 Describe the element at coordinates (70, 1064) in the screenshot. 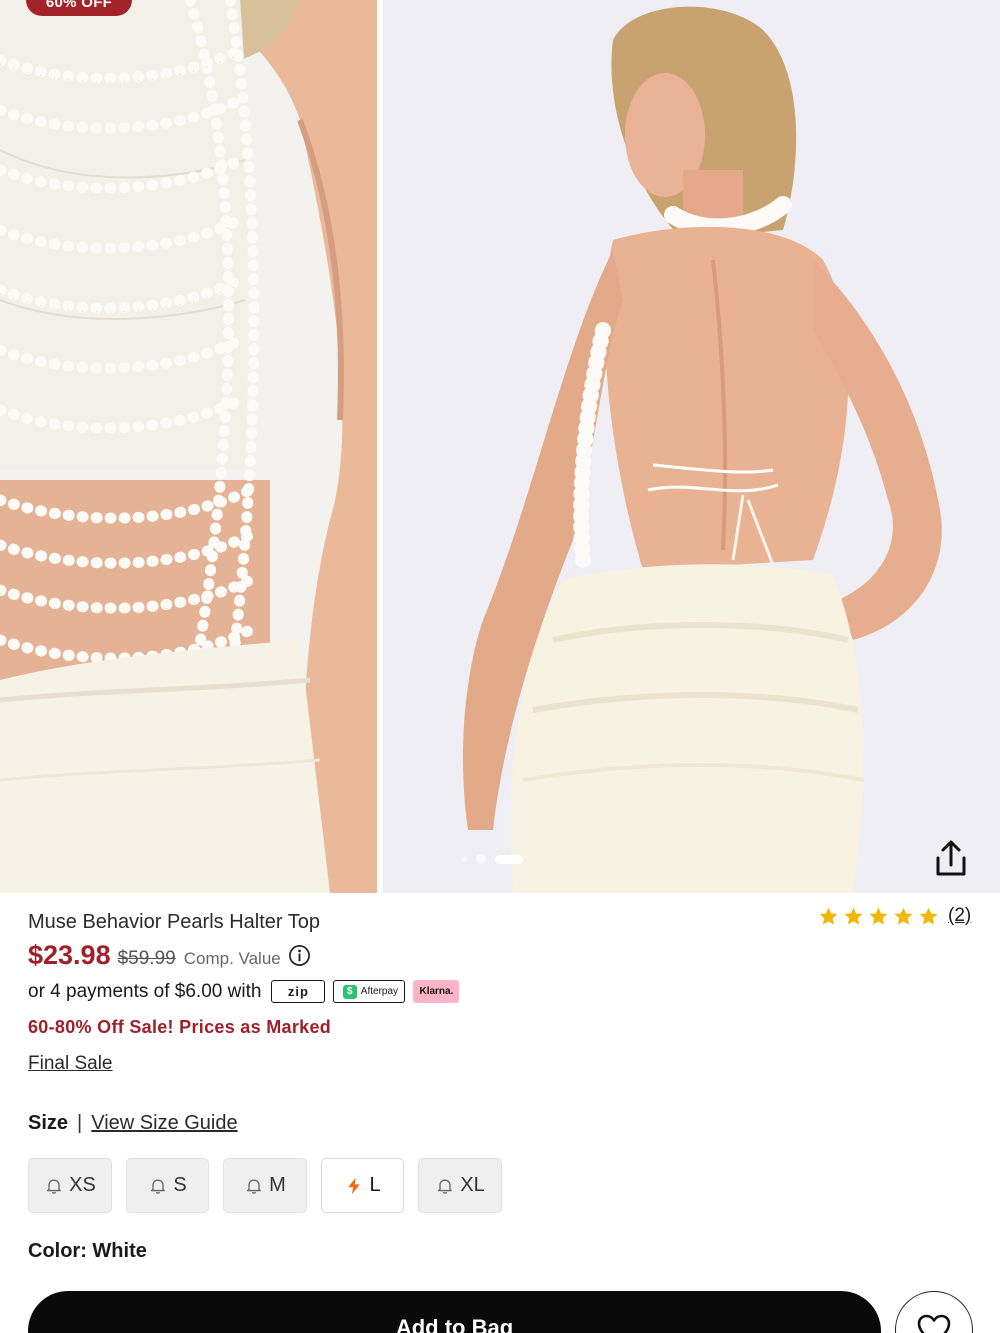

I see `final-sale-link: Final Sale` at that location.